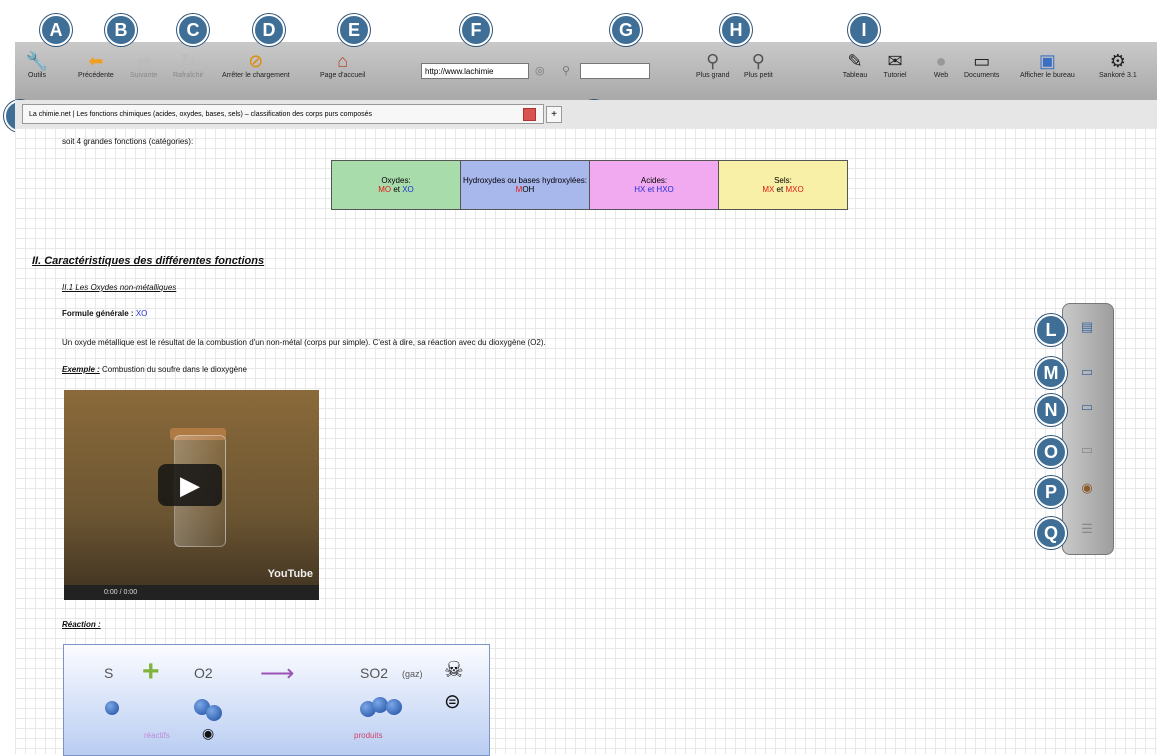 This screenshot has width=1157, height=756. Describe the element at coordinates (1117, 60) in the screenshot. I see `sankore-icon: ⚙` at that location.